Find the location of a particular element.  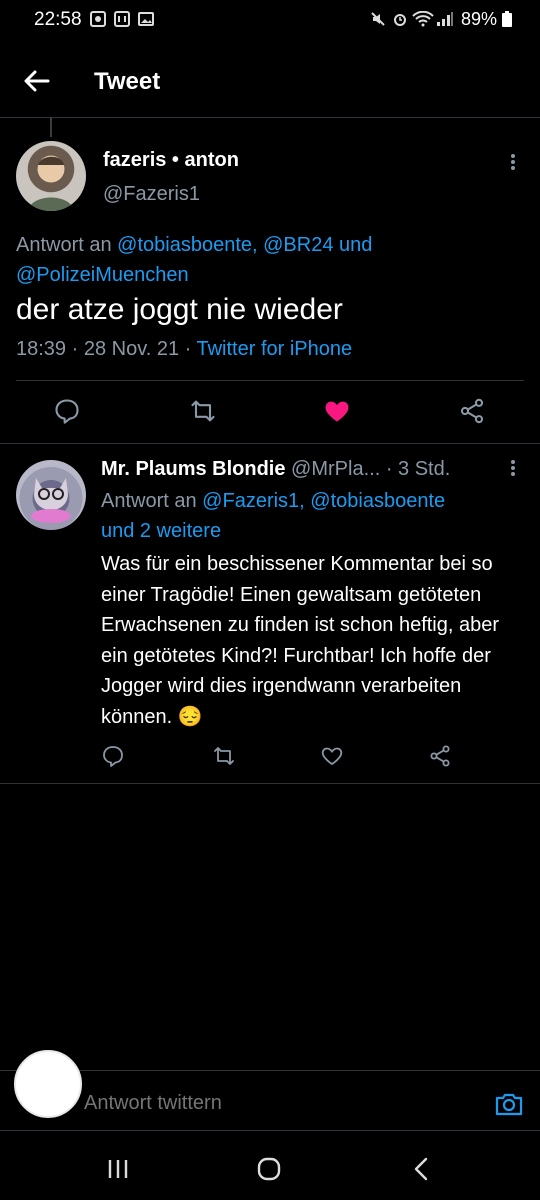

battery-percent: 89% is located at coordinates (478, 19).